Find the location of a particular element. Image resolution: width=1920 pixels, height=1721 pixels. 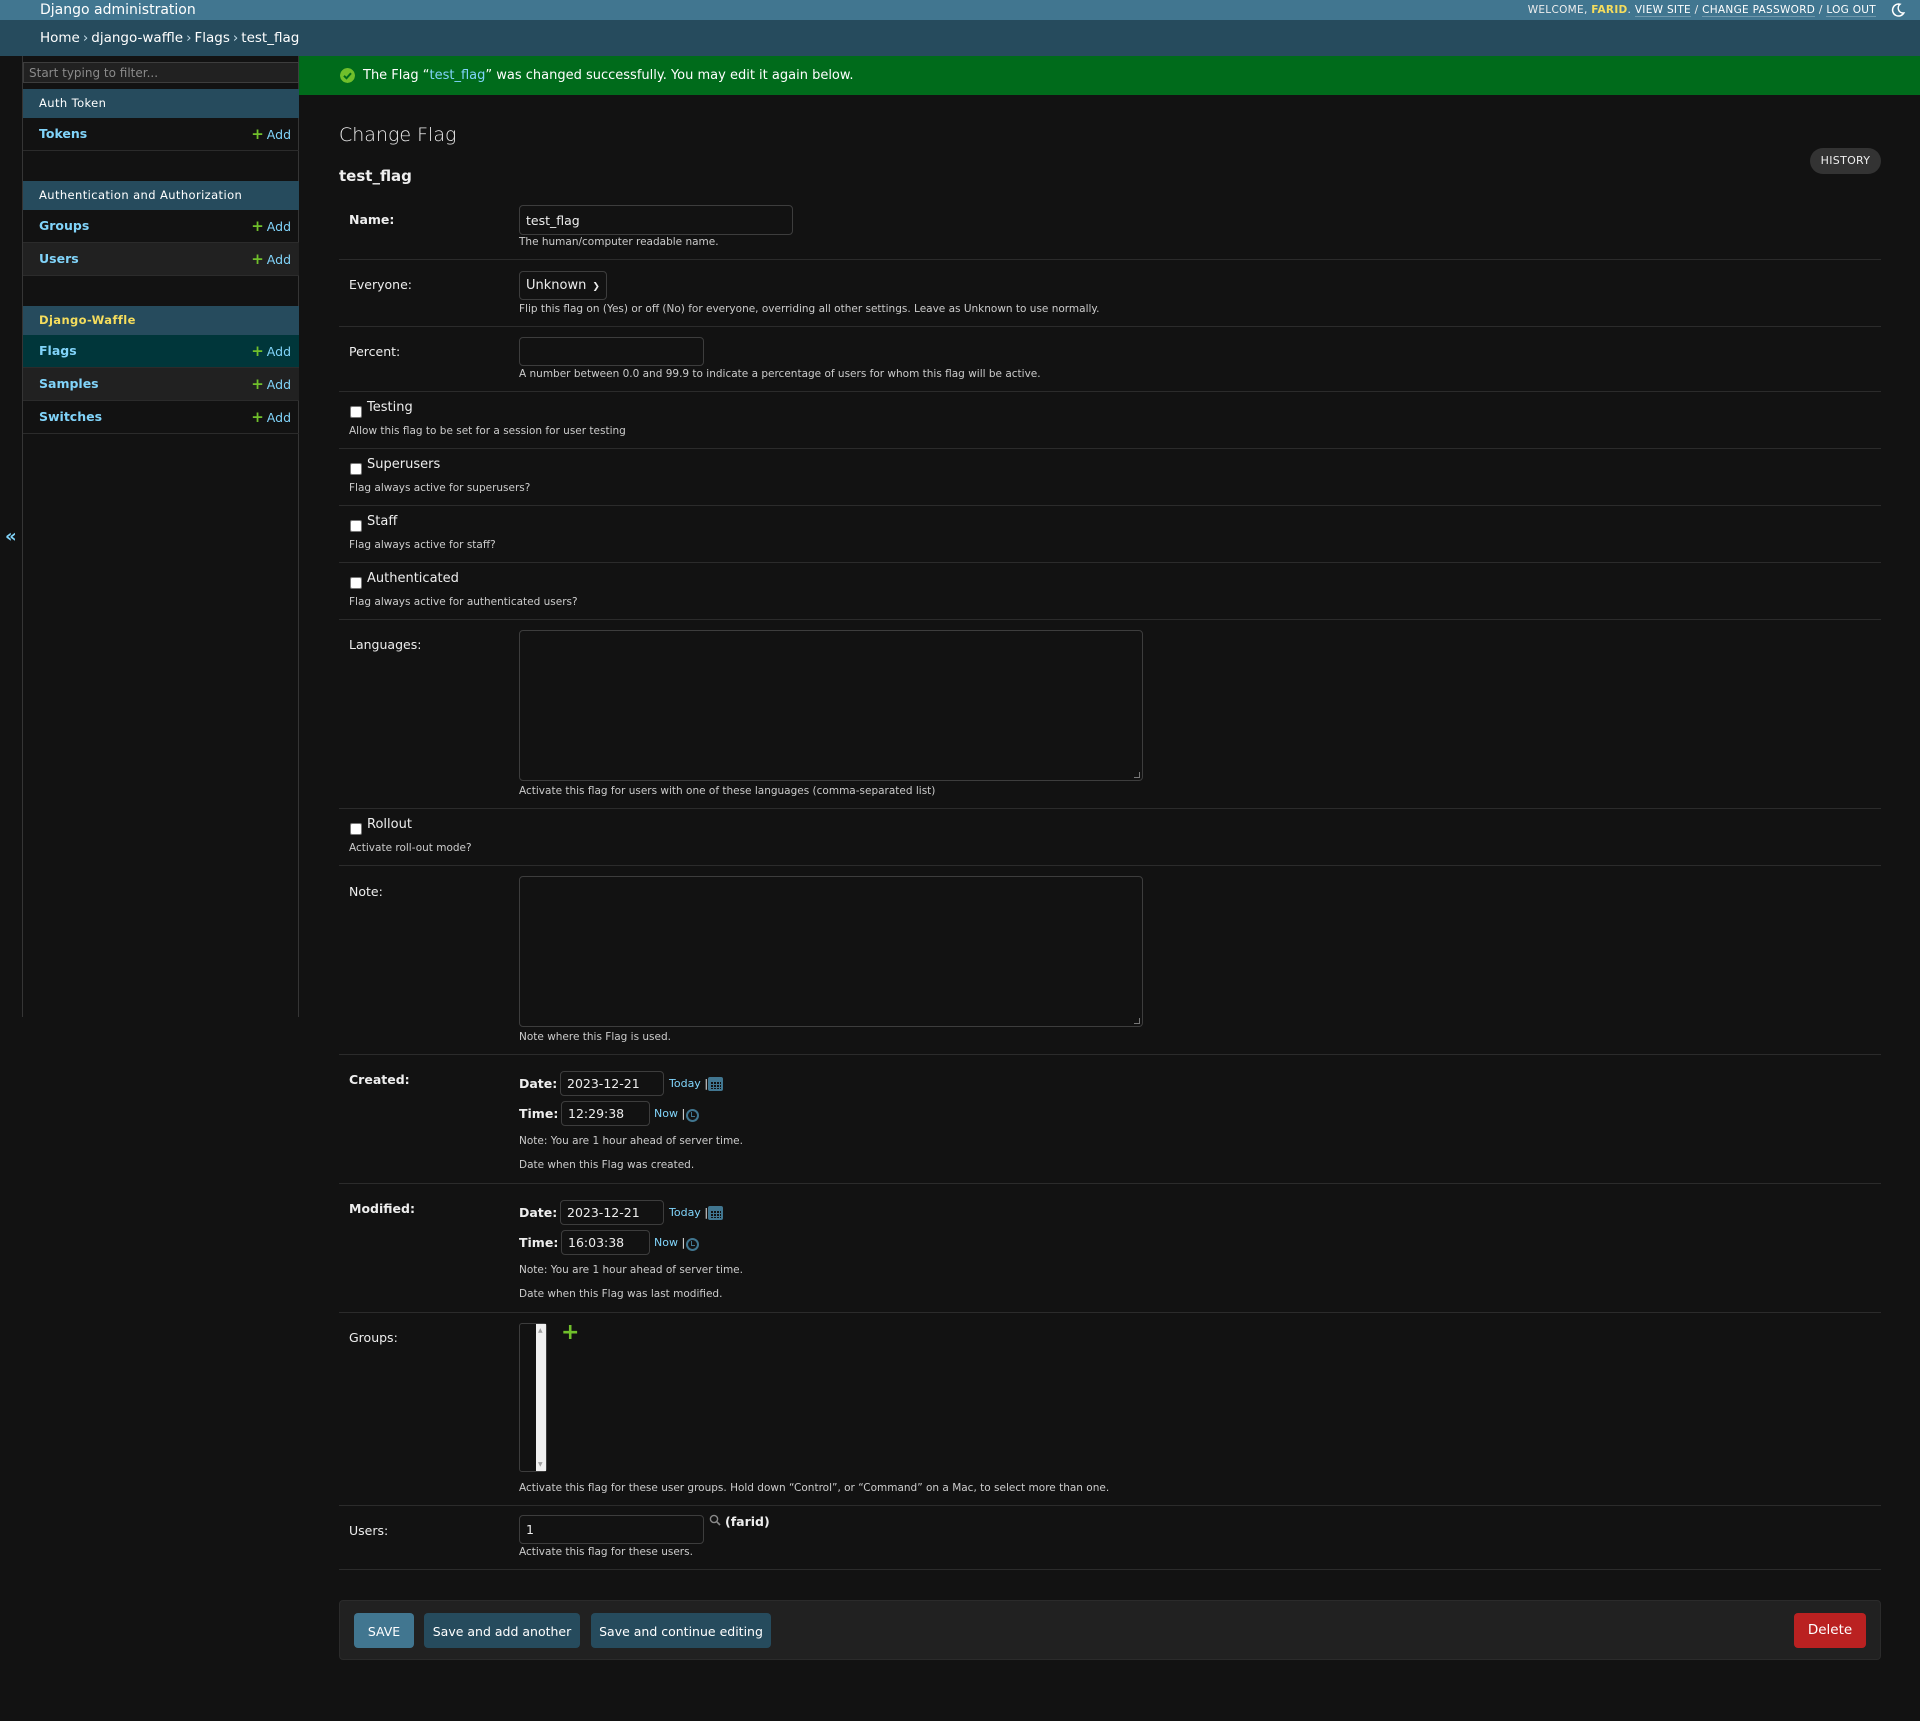

check-circle-icon is located at coordinates (347, 75).